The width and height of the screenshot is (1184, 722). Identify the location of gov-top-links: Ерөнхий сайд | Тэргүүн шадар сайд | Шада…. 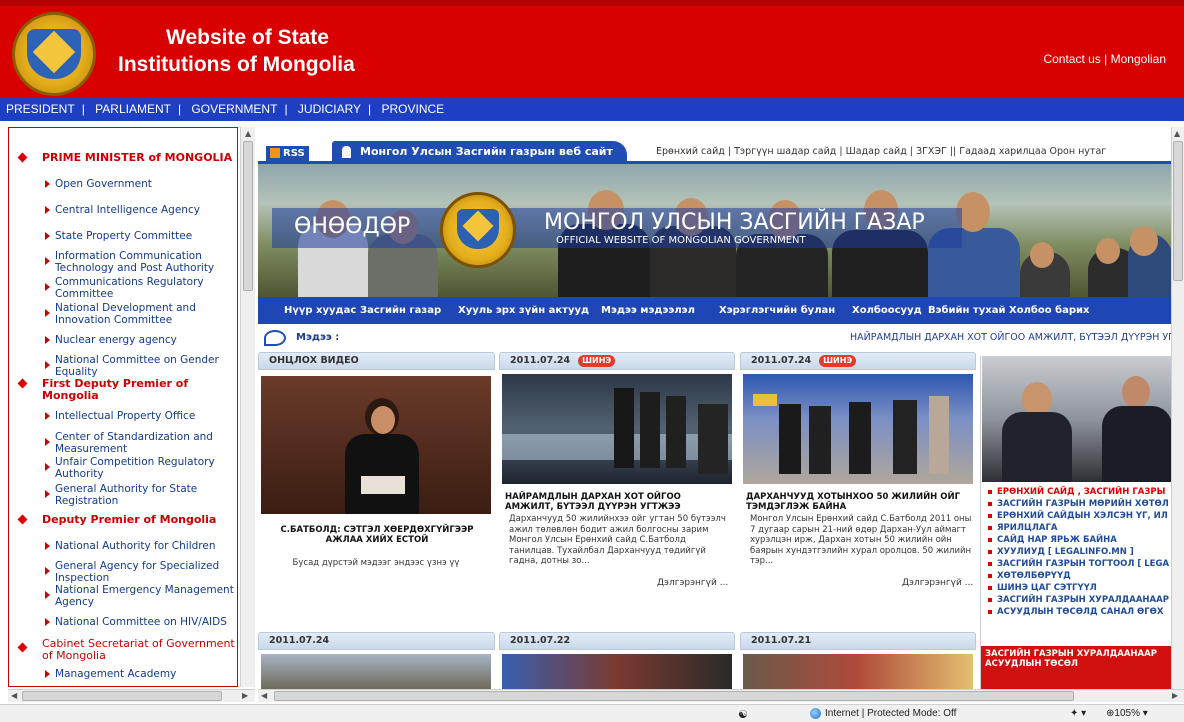
(881, 151).